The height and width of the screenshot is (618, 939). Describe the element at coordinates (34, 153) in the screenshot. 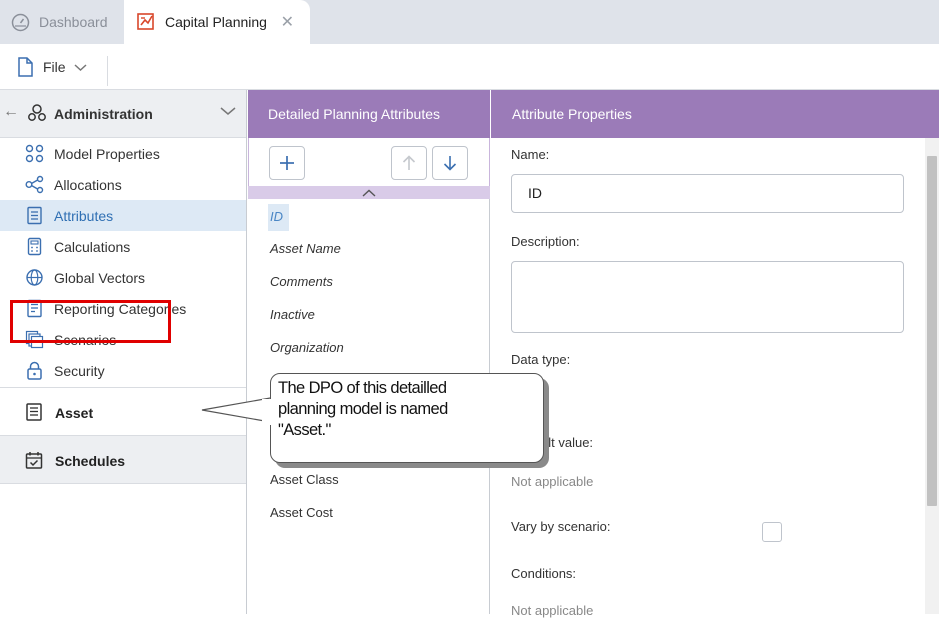

I see `model-properties-icon` at that location.